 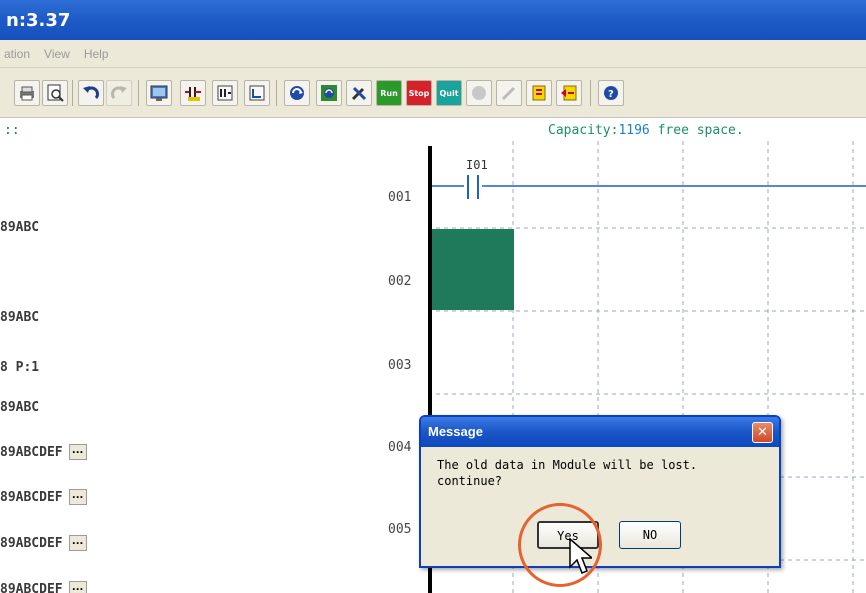 What do you see at coordinates (193, 93) in the screenshot?
I see `insert-contact-icon` at bounding box center [193, 93].